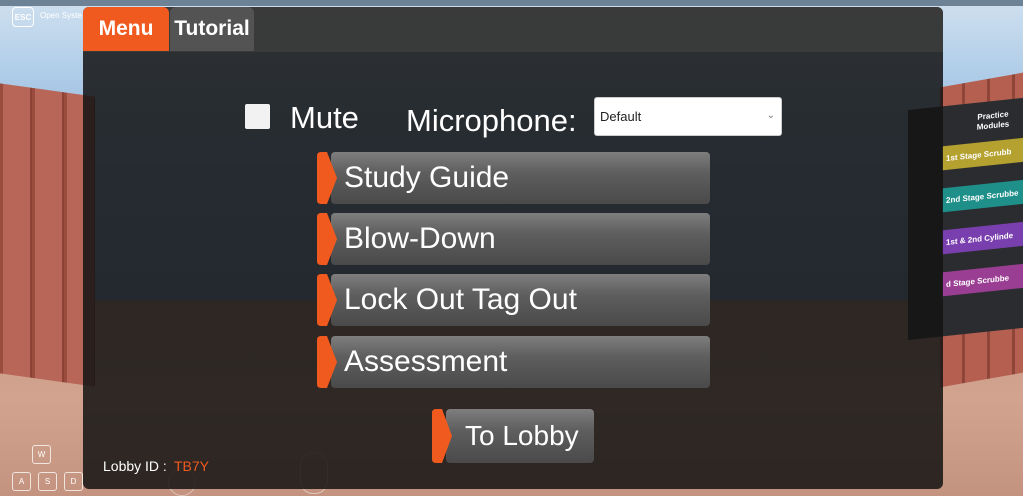 This screenshot has height=496, width=1023. What do you see at coordinates (23, 17) in the screenshot?
I see `esc-key-icon: ESC` at bounding box center [23, 17].